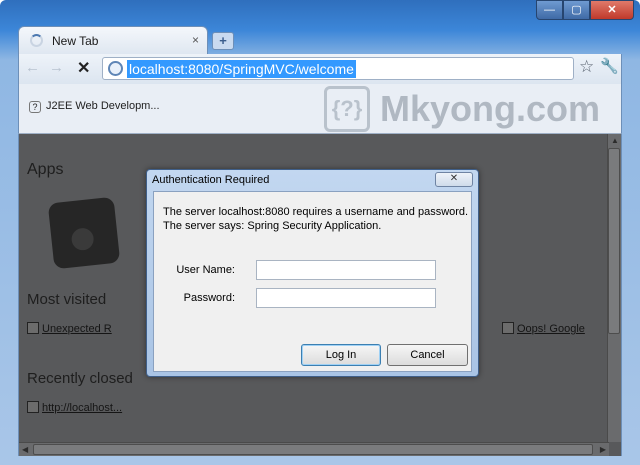 Image resolution: width=640 pixels, height=465 pixels. What do you see at coordinates (454, 179) in the screenshot?
I see `dialog-close-button: ✕` at bounding box center [454, 179].